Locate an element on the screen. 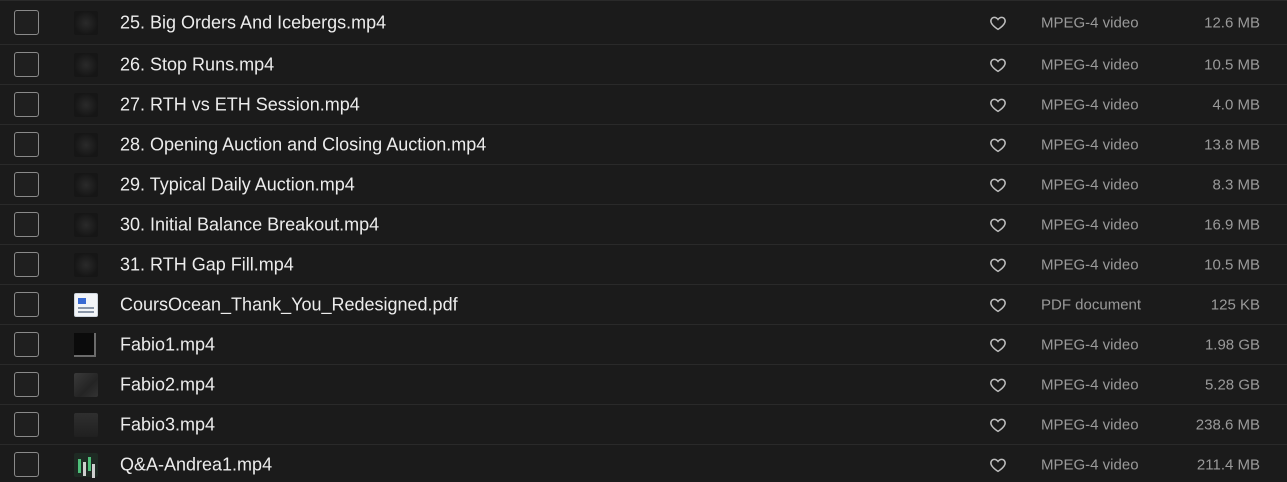 This screenshot has width=1287, height=482. file-size: 238.6 MB is located at coordinates (1227, 424).